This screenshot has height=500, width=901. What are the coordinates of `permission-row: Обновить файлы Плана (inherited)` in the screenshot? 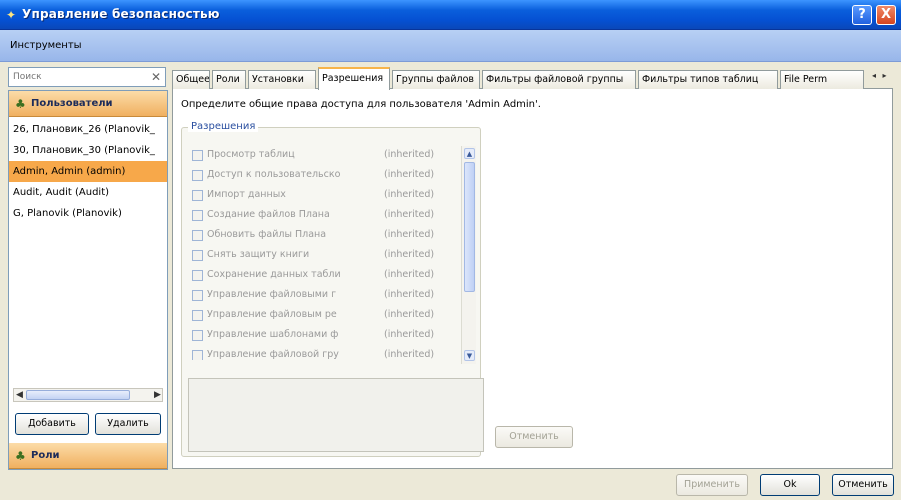 It's located at (323, 236).